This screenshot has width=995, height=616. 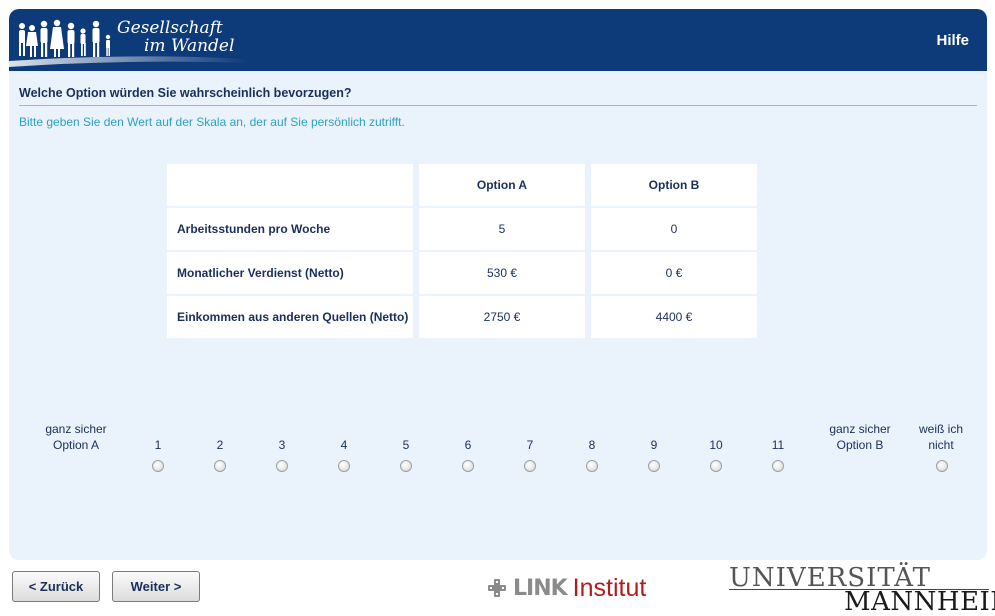 What do you see at coordinates (498, 41) in the screenshot?
I see `header-bar: Gesellschaft im Wandel Hilfe` at bounding box center [498, 41].